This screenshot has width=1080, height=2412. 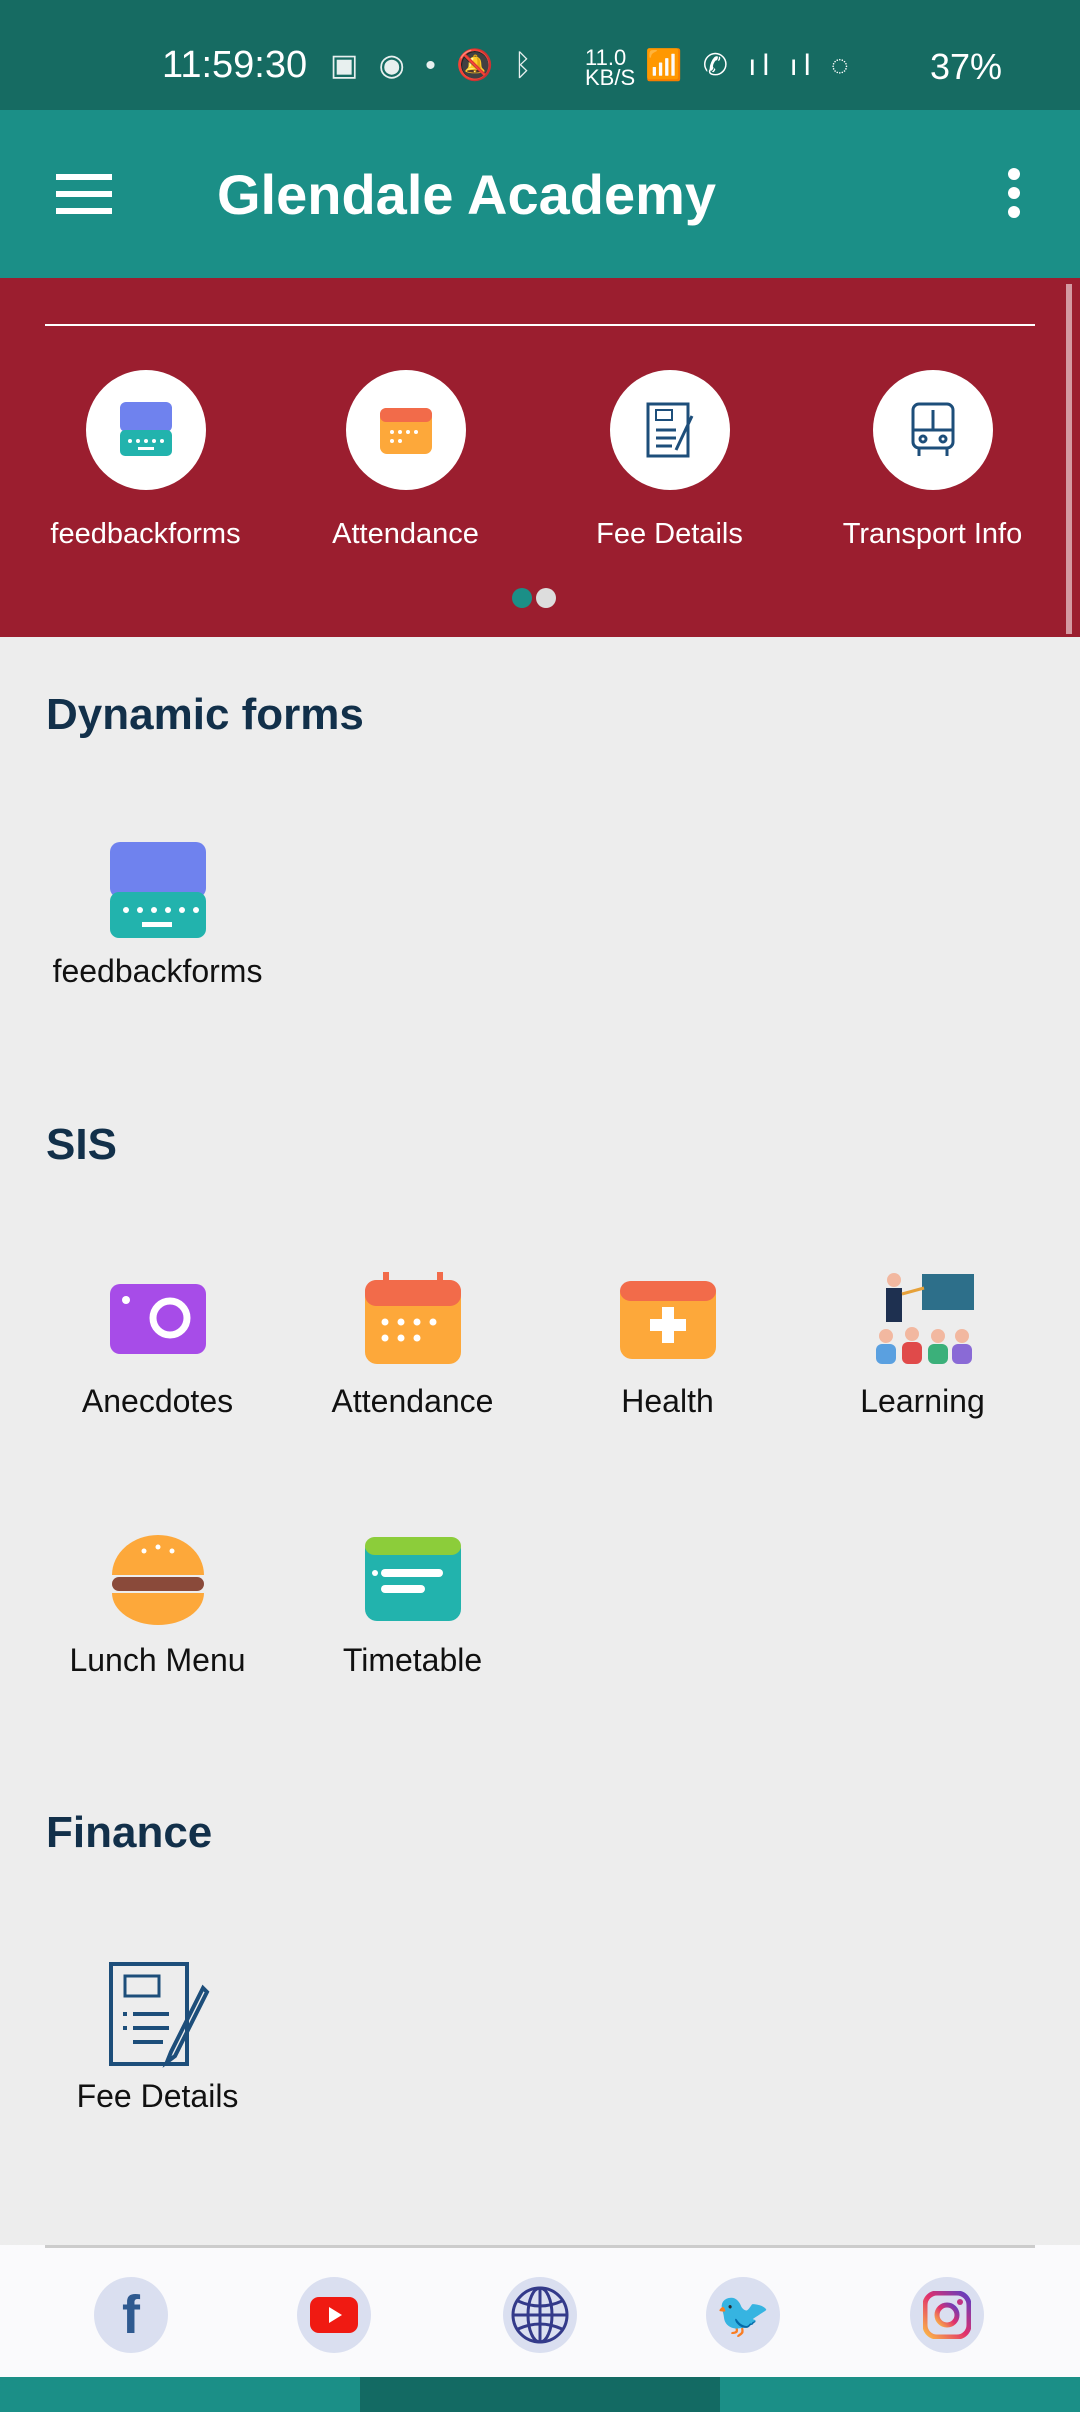 What do you see at coordinates (669, 534) in the screenshot?
I see `quick-link-label: Fee Details` at bounding box center [669, 534].